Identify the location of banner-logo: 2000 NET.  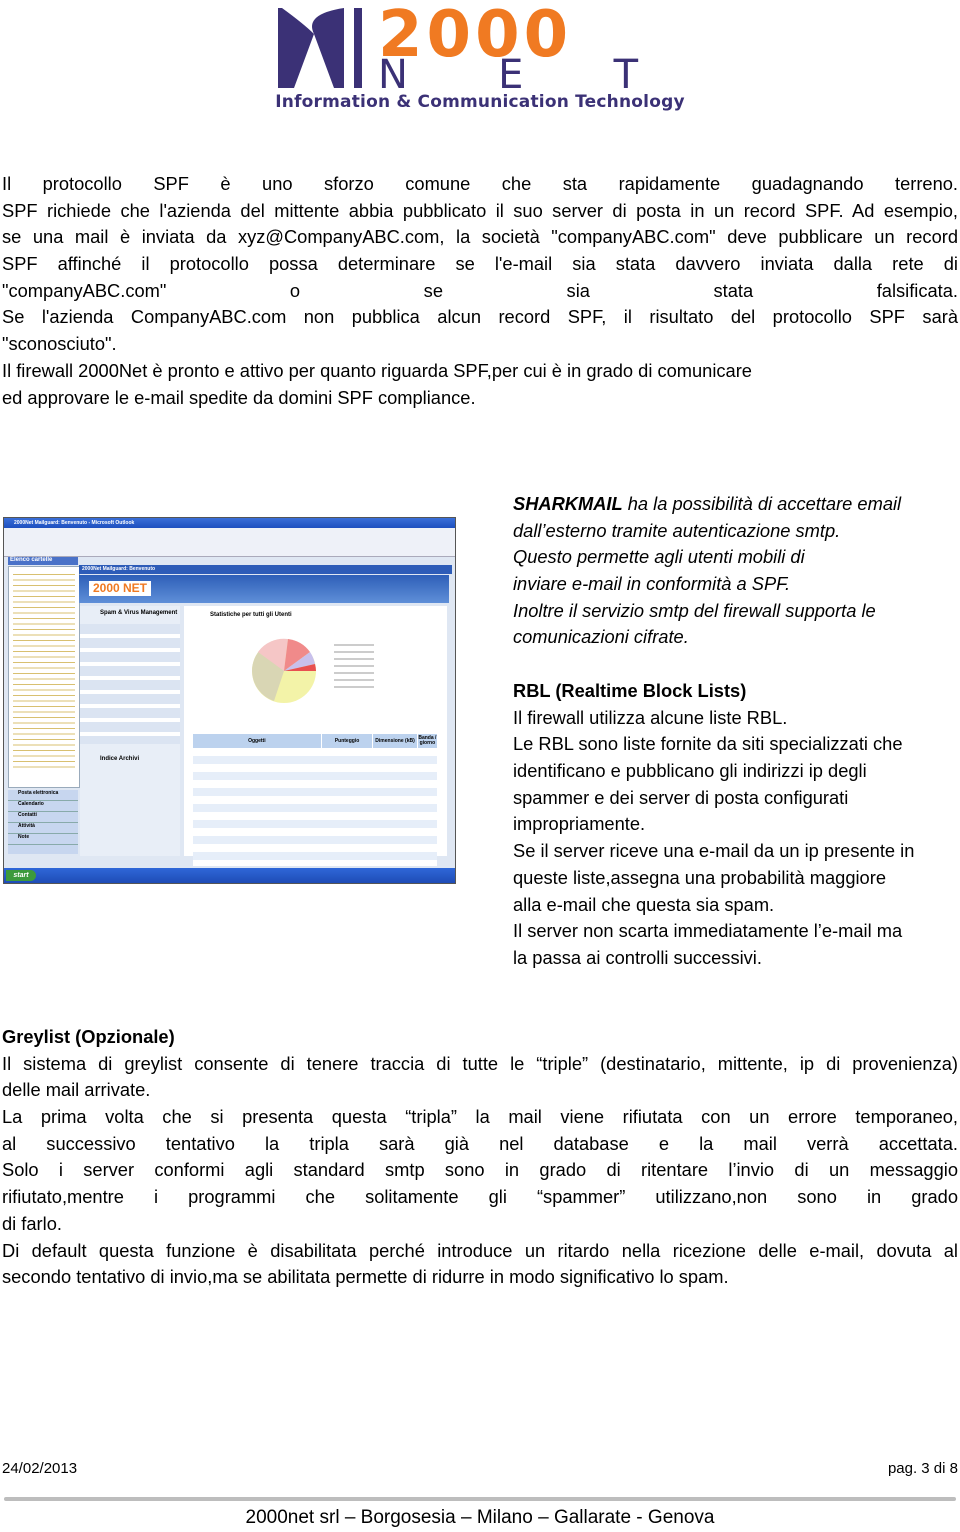
(120, 588).